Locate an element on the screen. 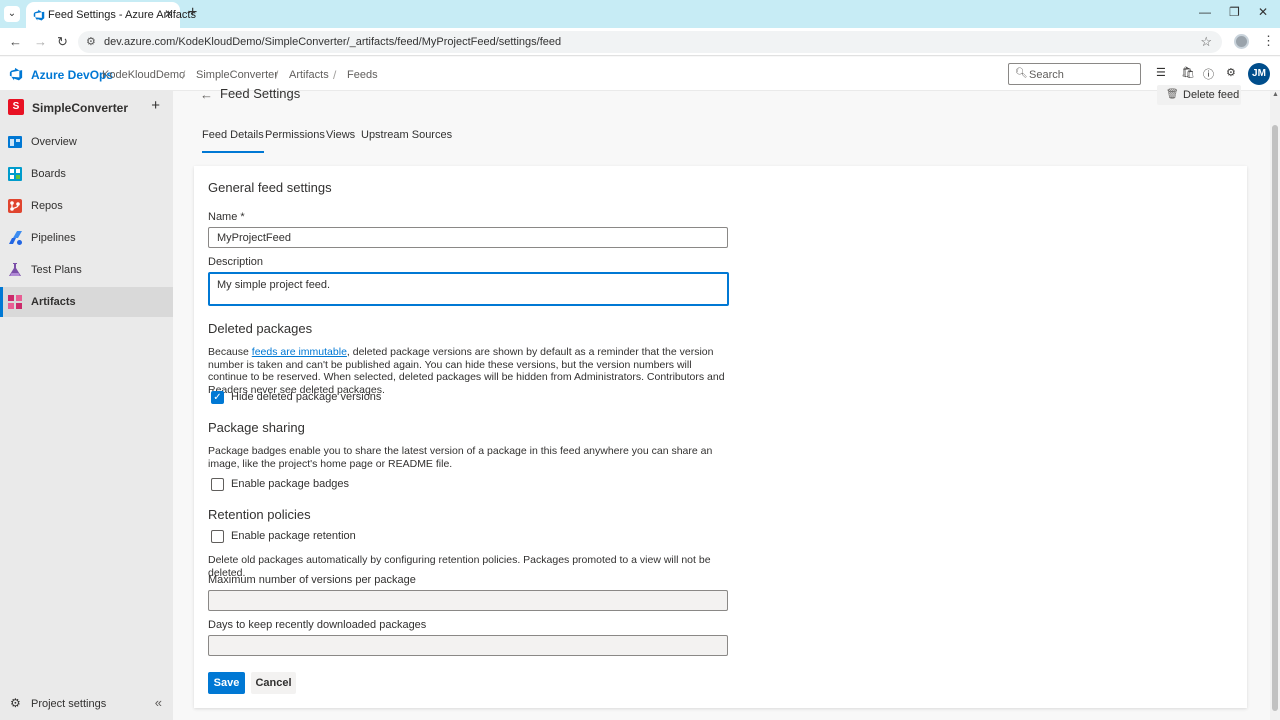 The width and height of the screenshot is (1280, 720). project-settings-label: Project settings is located at coordinates (69, 704).